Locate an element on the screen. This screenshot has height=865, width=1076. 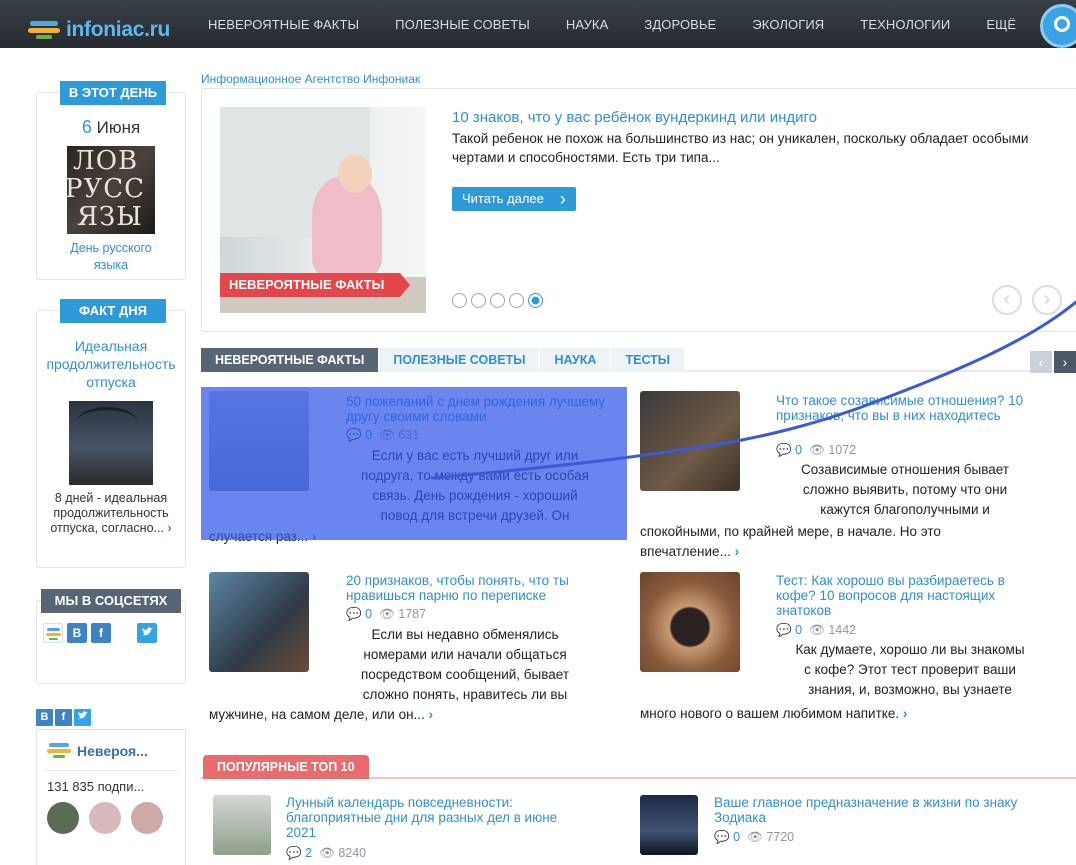
freehand-line is located at coordinates (753, 390).